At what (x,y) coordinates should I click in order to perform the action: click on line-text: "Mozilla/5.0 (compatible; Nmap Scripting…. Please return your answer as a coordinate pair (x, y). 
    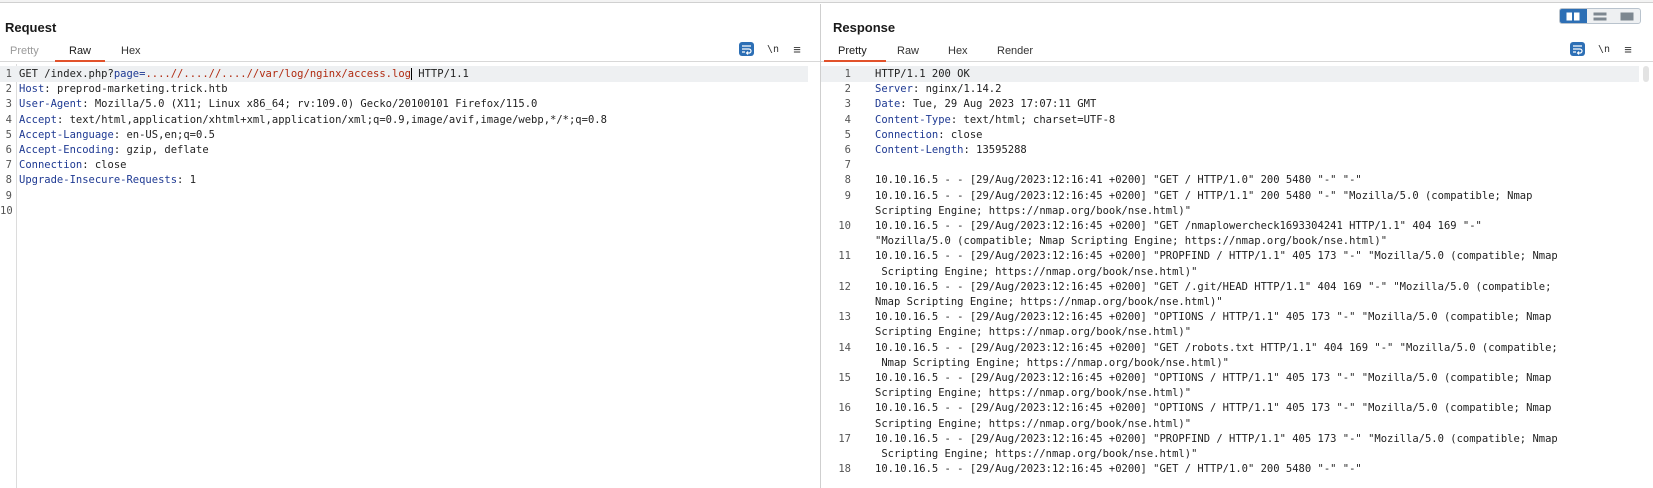
    Looking at the image, I should click on (1131, 241).